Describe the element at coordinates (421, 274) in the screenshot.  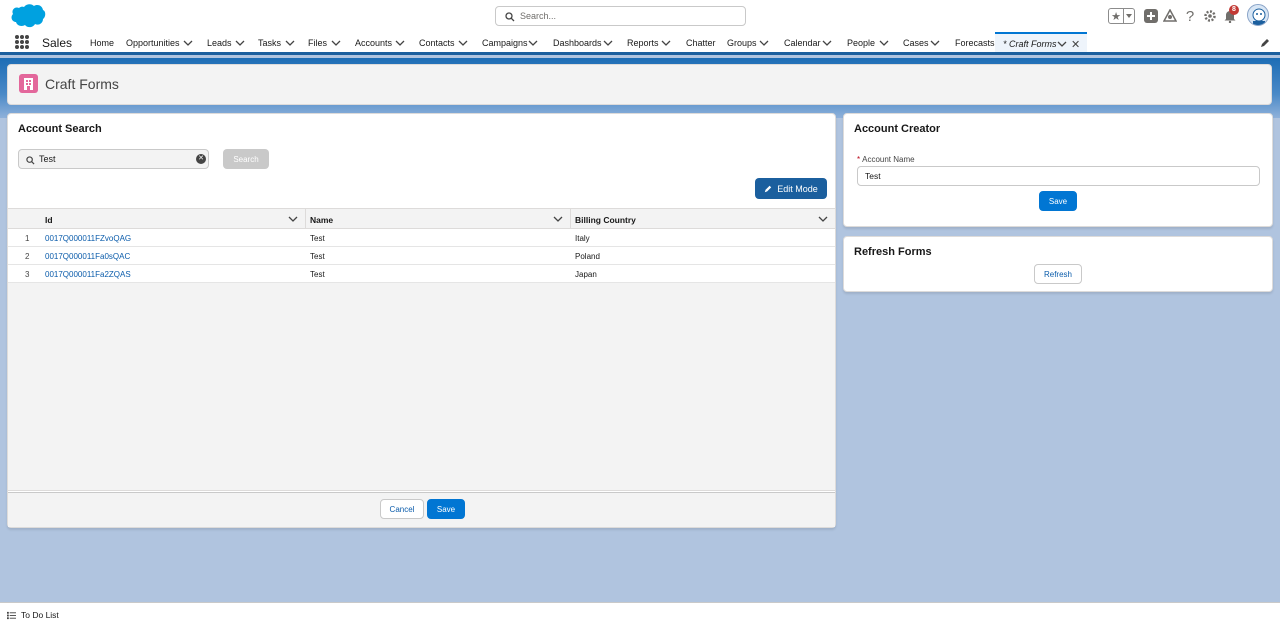
I see `table-row: 3 0017Q000011Fa2ZQAS Test Japan` at that location.